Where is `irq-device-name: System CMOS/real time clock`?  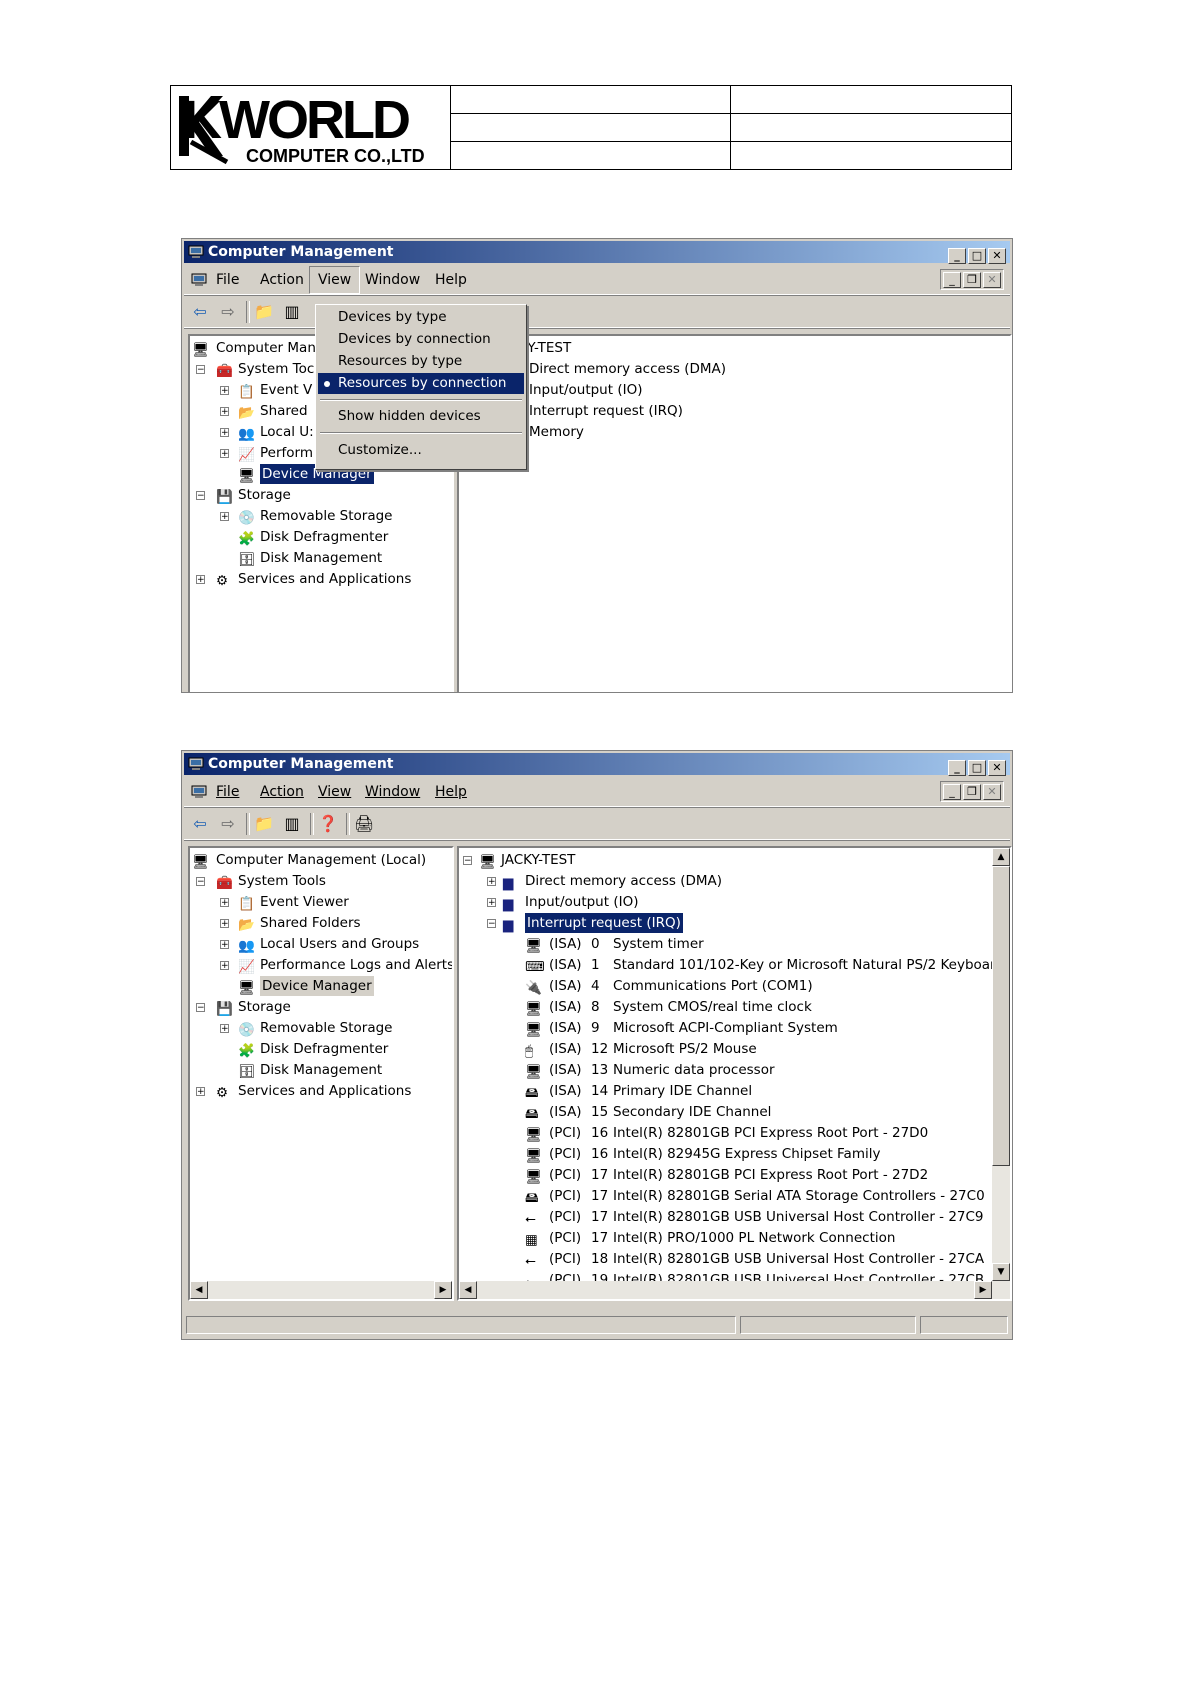 irq-device-name: System CMOS/real time clock is located at coordinates (712, 1007).